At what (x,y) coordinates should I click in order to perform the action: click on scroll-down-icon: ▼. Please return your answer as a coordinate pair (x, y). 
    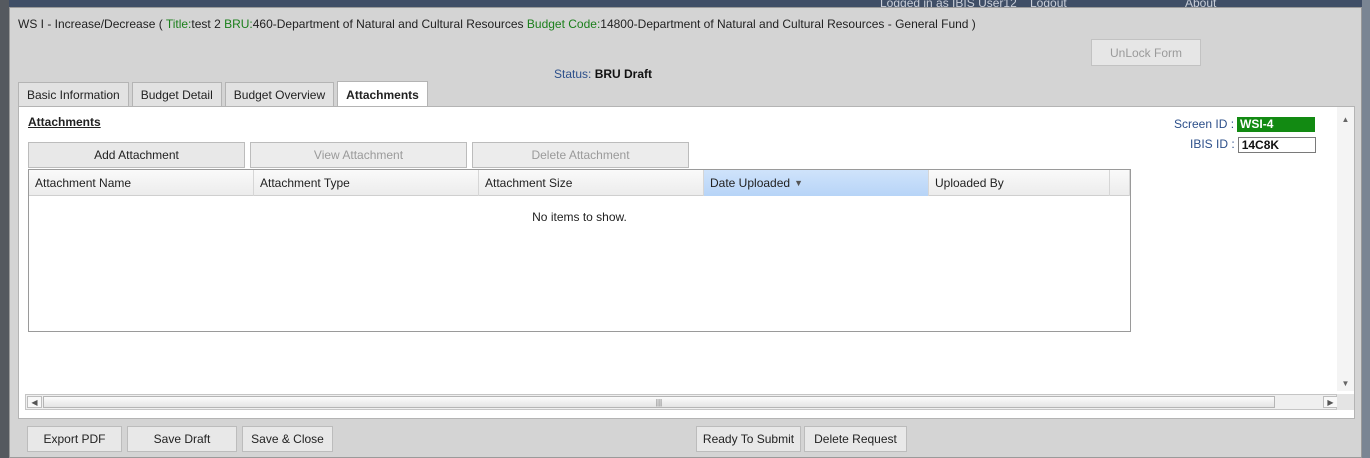
    Looking at the image, I should click on (1345, 383).